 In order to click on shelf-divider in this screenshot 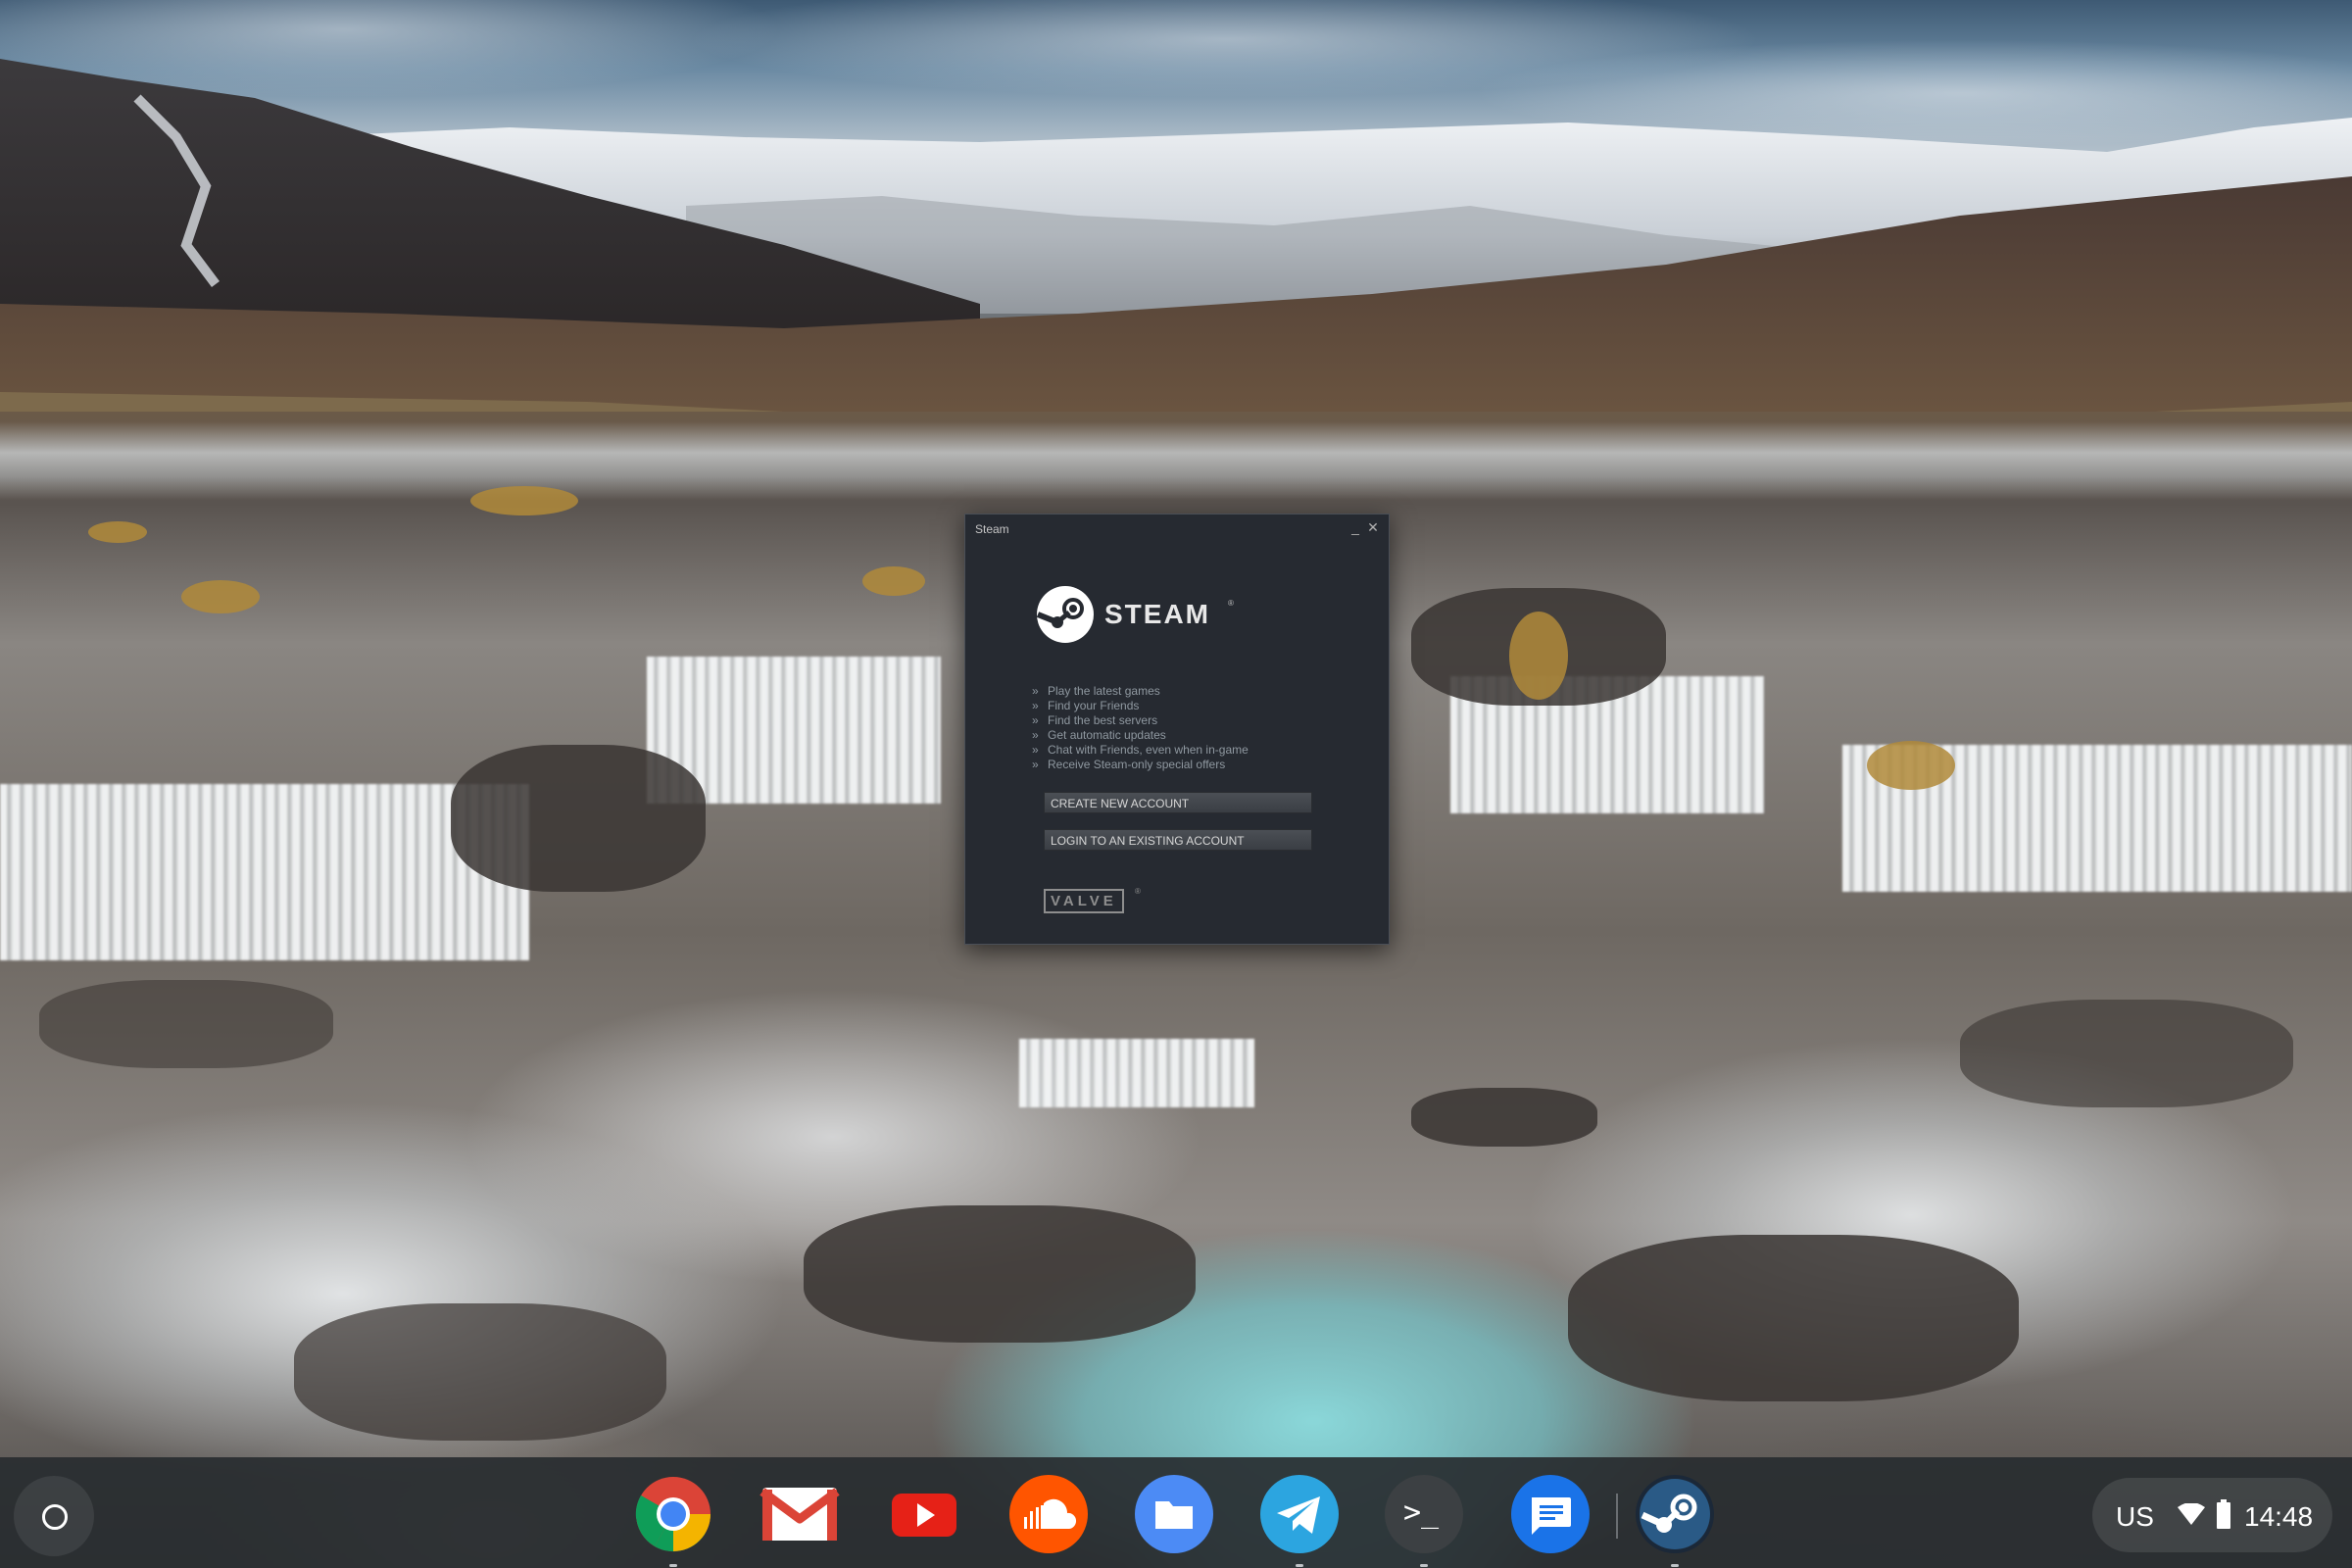, I will do `click(1617, 1516)`.